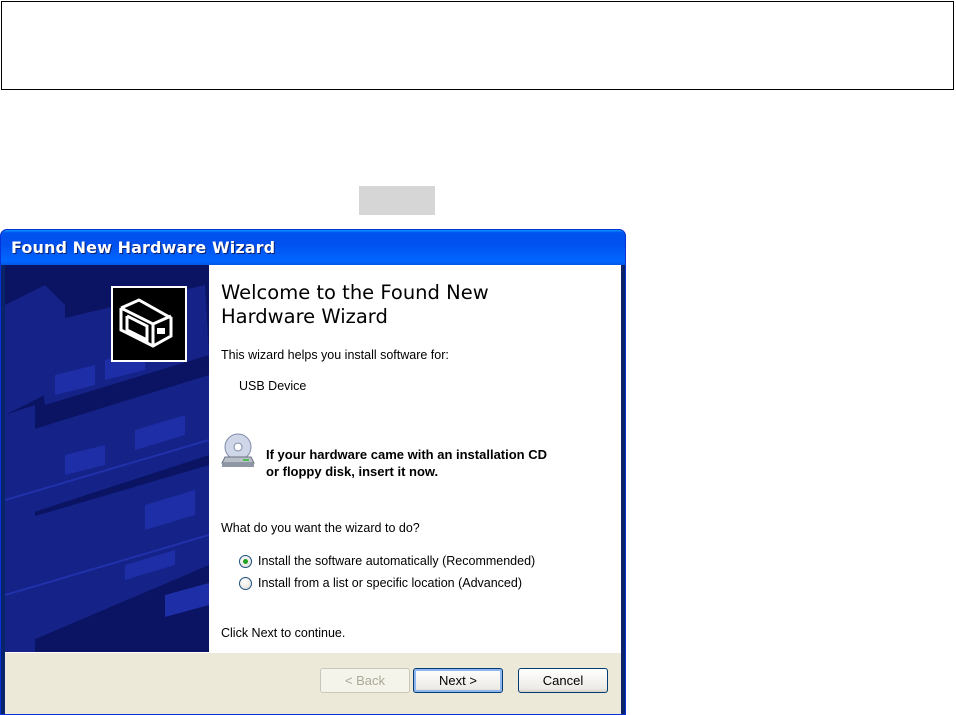  What do you see at coordinates (313, 683) in the screenshot?
I see `button-bar: < Back Next > Cancel` at bounding box center [313, 683].